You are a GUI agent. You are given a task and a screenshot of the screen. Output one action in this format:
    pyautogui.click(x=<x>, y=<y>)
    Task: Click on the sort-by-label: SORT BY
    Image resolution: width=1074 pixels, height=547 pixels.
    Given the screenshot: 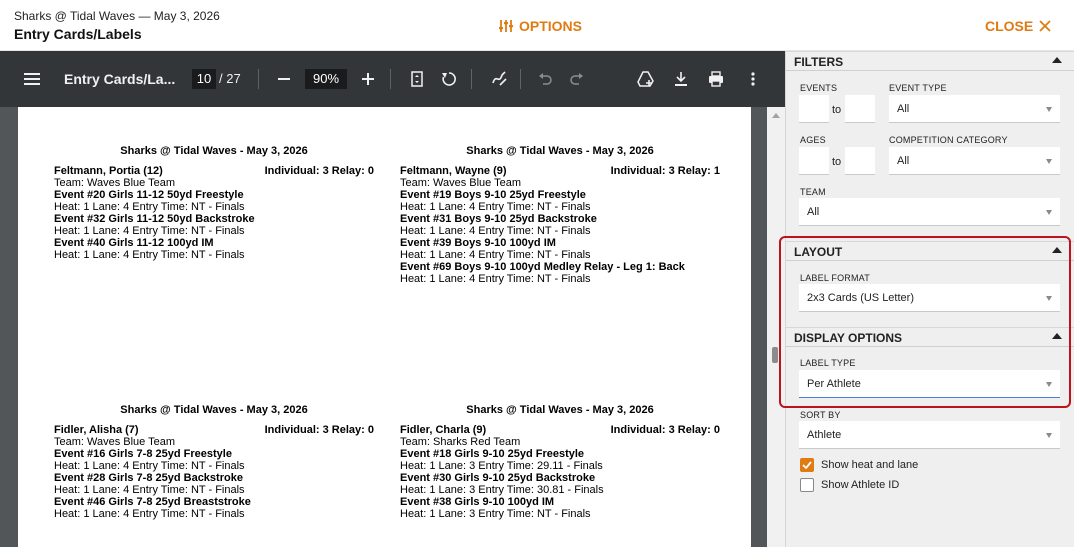 What is the action you would take?
    pyautogui.click(x=820, y=415)
    